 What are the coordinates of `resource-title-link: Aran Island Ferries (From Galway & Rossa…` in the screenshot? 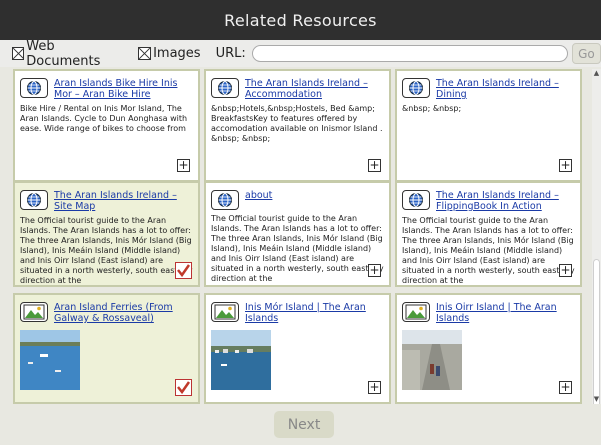 It's located at (124, 313).